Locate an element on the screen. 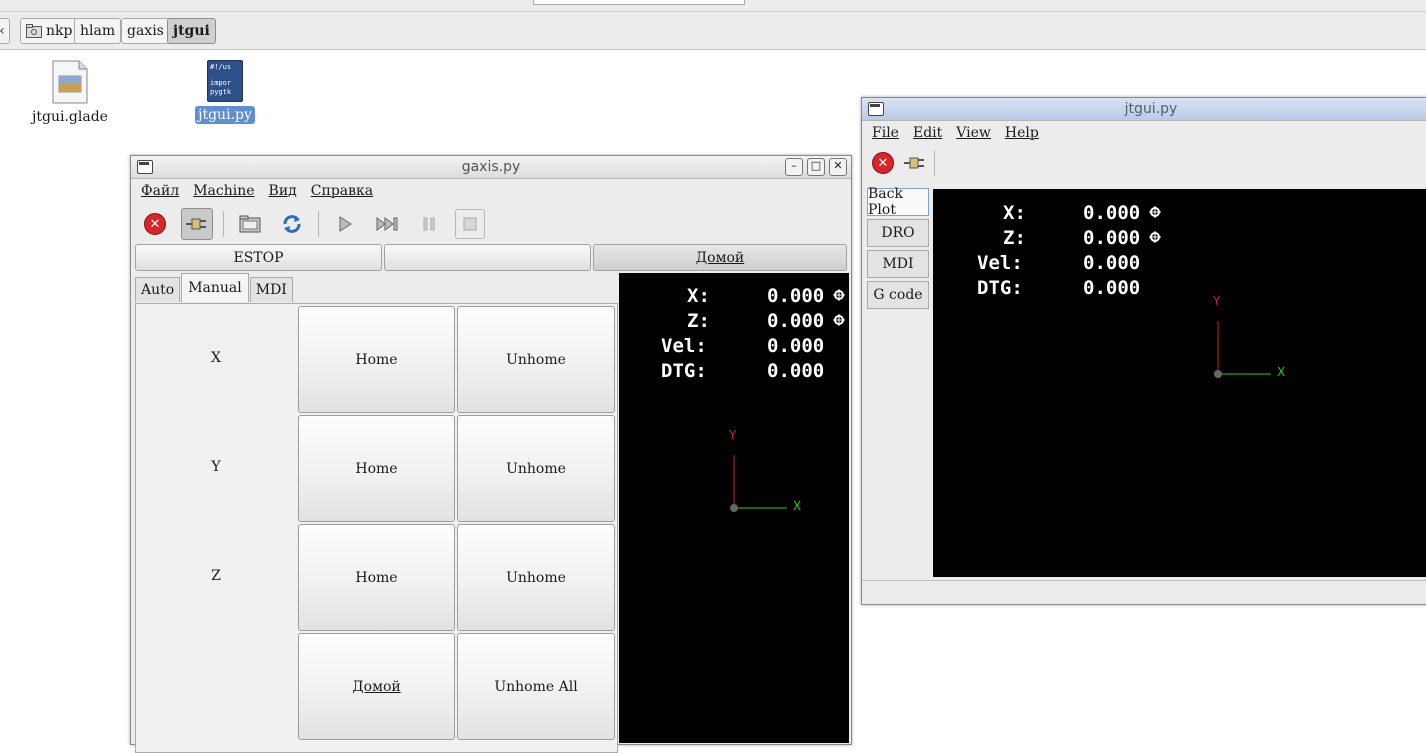  unhome-x-button: Unhome is located at coordinates (536, 359).